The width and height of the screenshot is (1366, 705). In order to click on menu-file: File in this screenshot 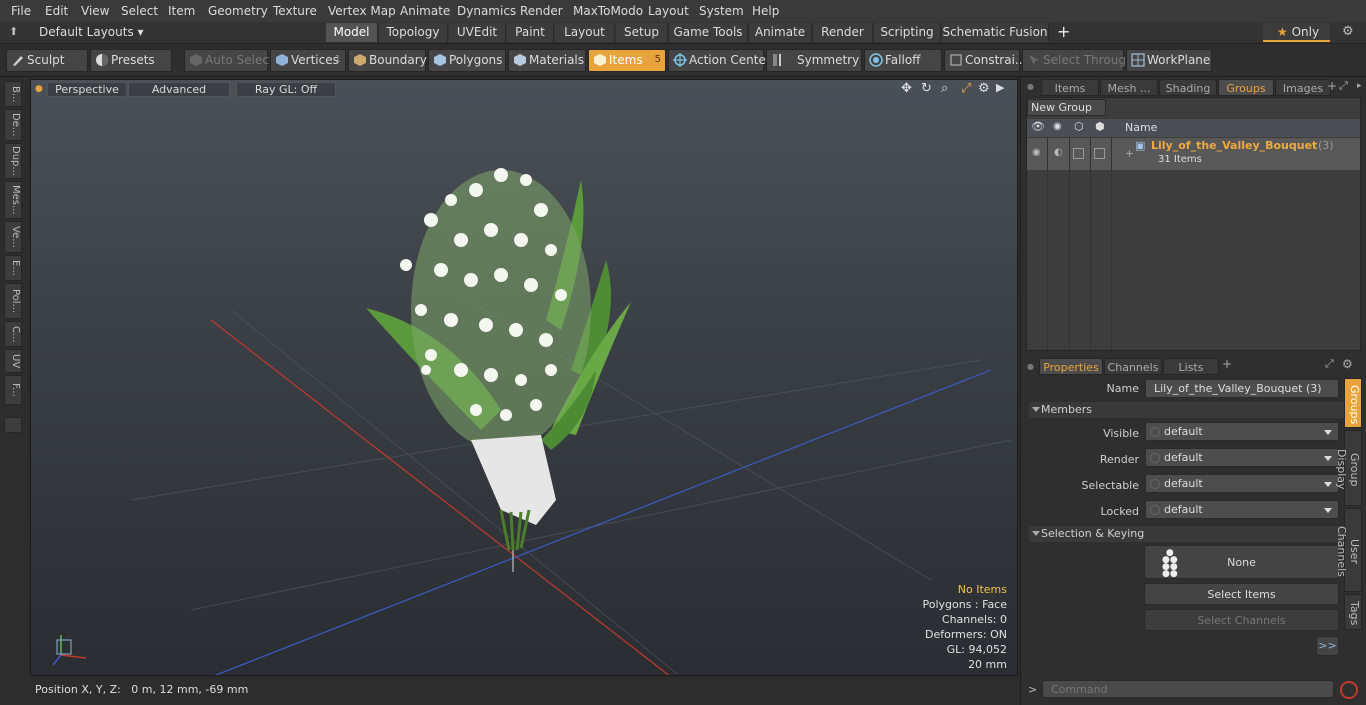, I will do `click(21, 11)`.